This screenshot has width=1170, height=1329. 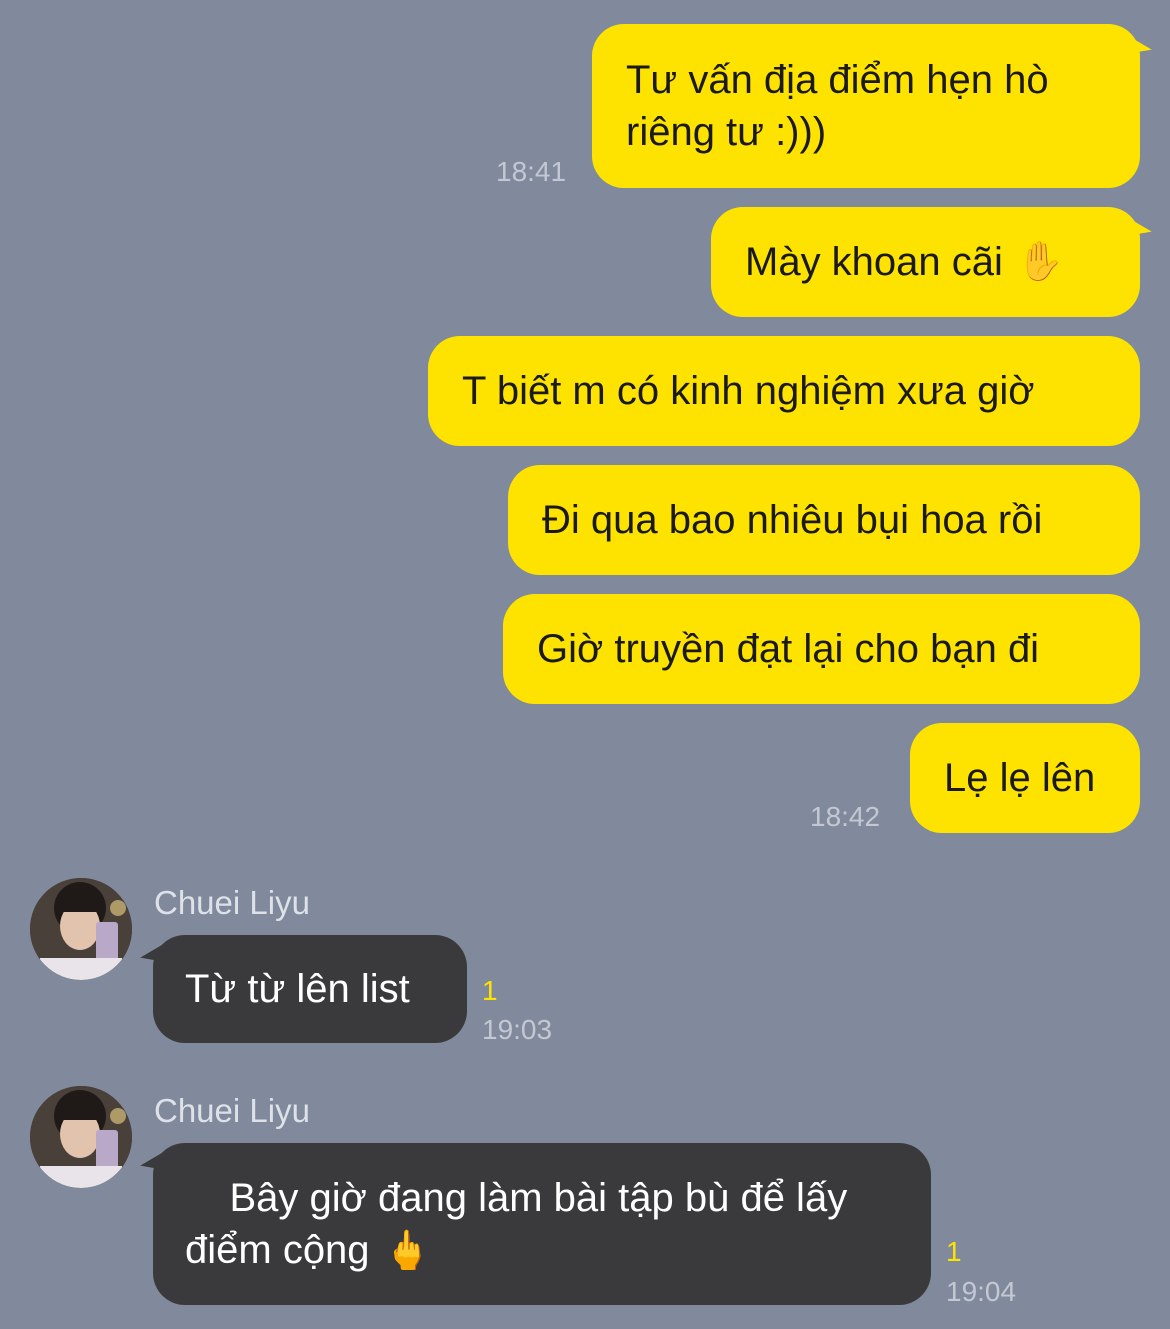 I want to click on message-text: Tư vấn địa điểm hẹn hò riêng tư :))), so click(x=837, y=106).